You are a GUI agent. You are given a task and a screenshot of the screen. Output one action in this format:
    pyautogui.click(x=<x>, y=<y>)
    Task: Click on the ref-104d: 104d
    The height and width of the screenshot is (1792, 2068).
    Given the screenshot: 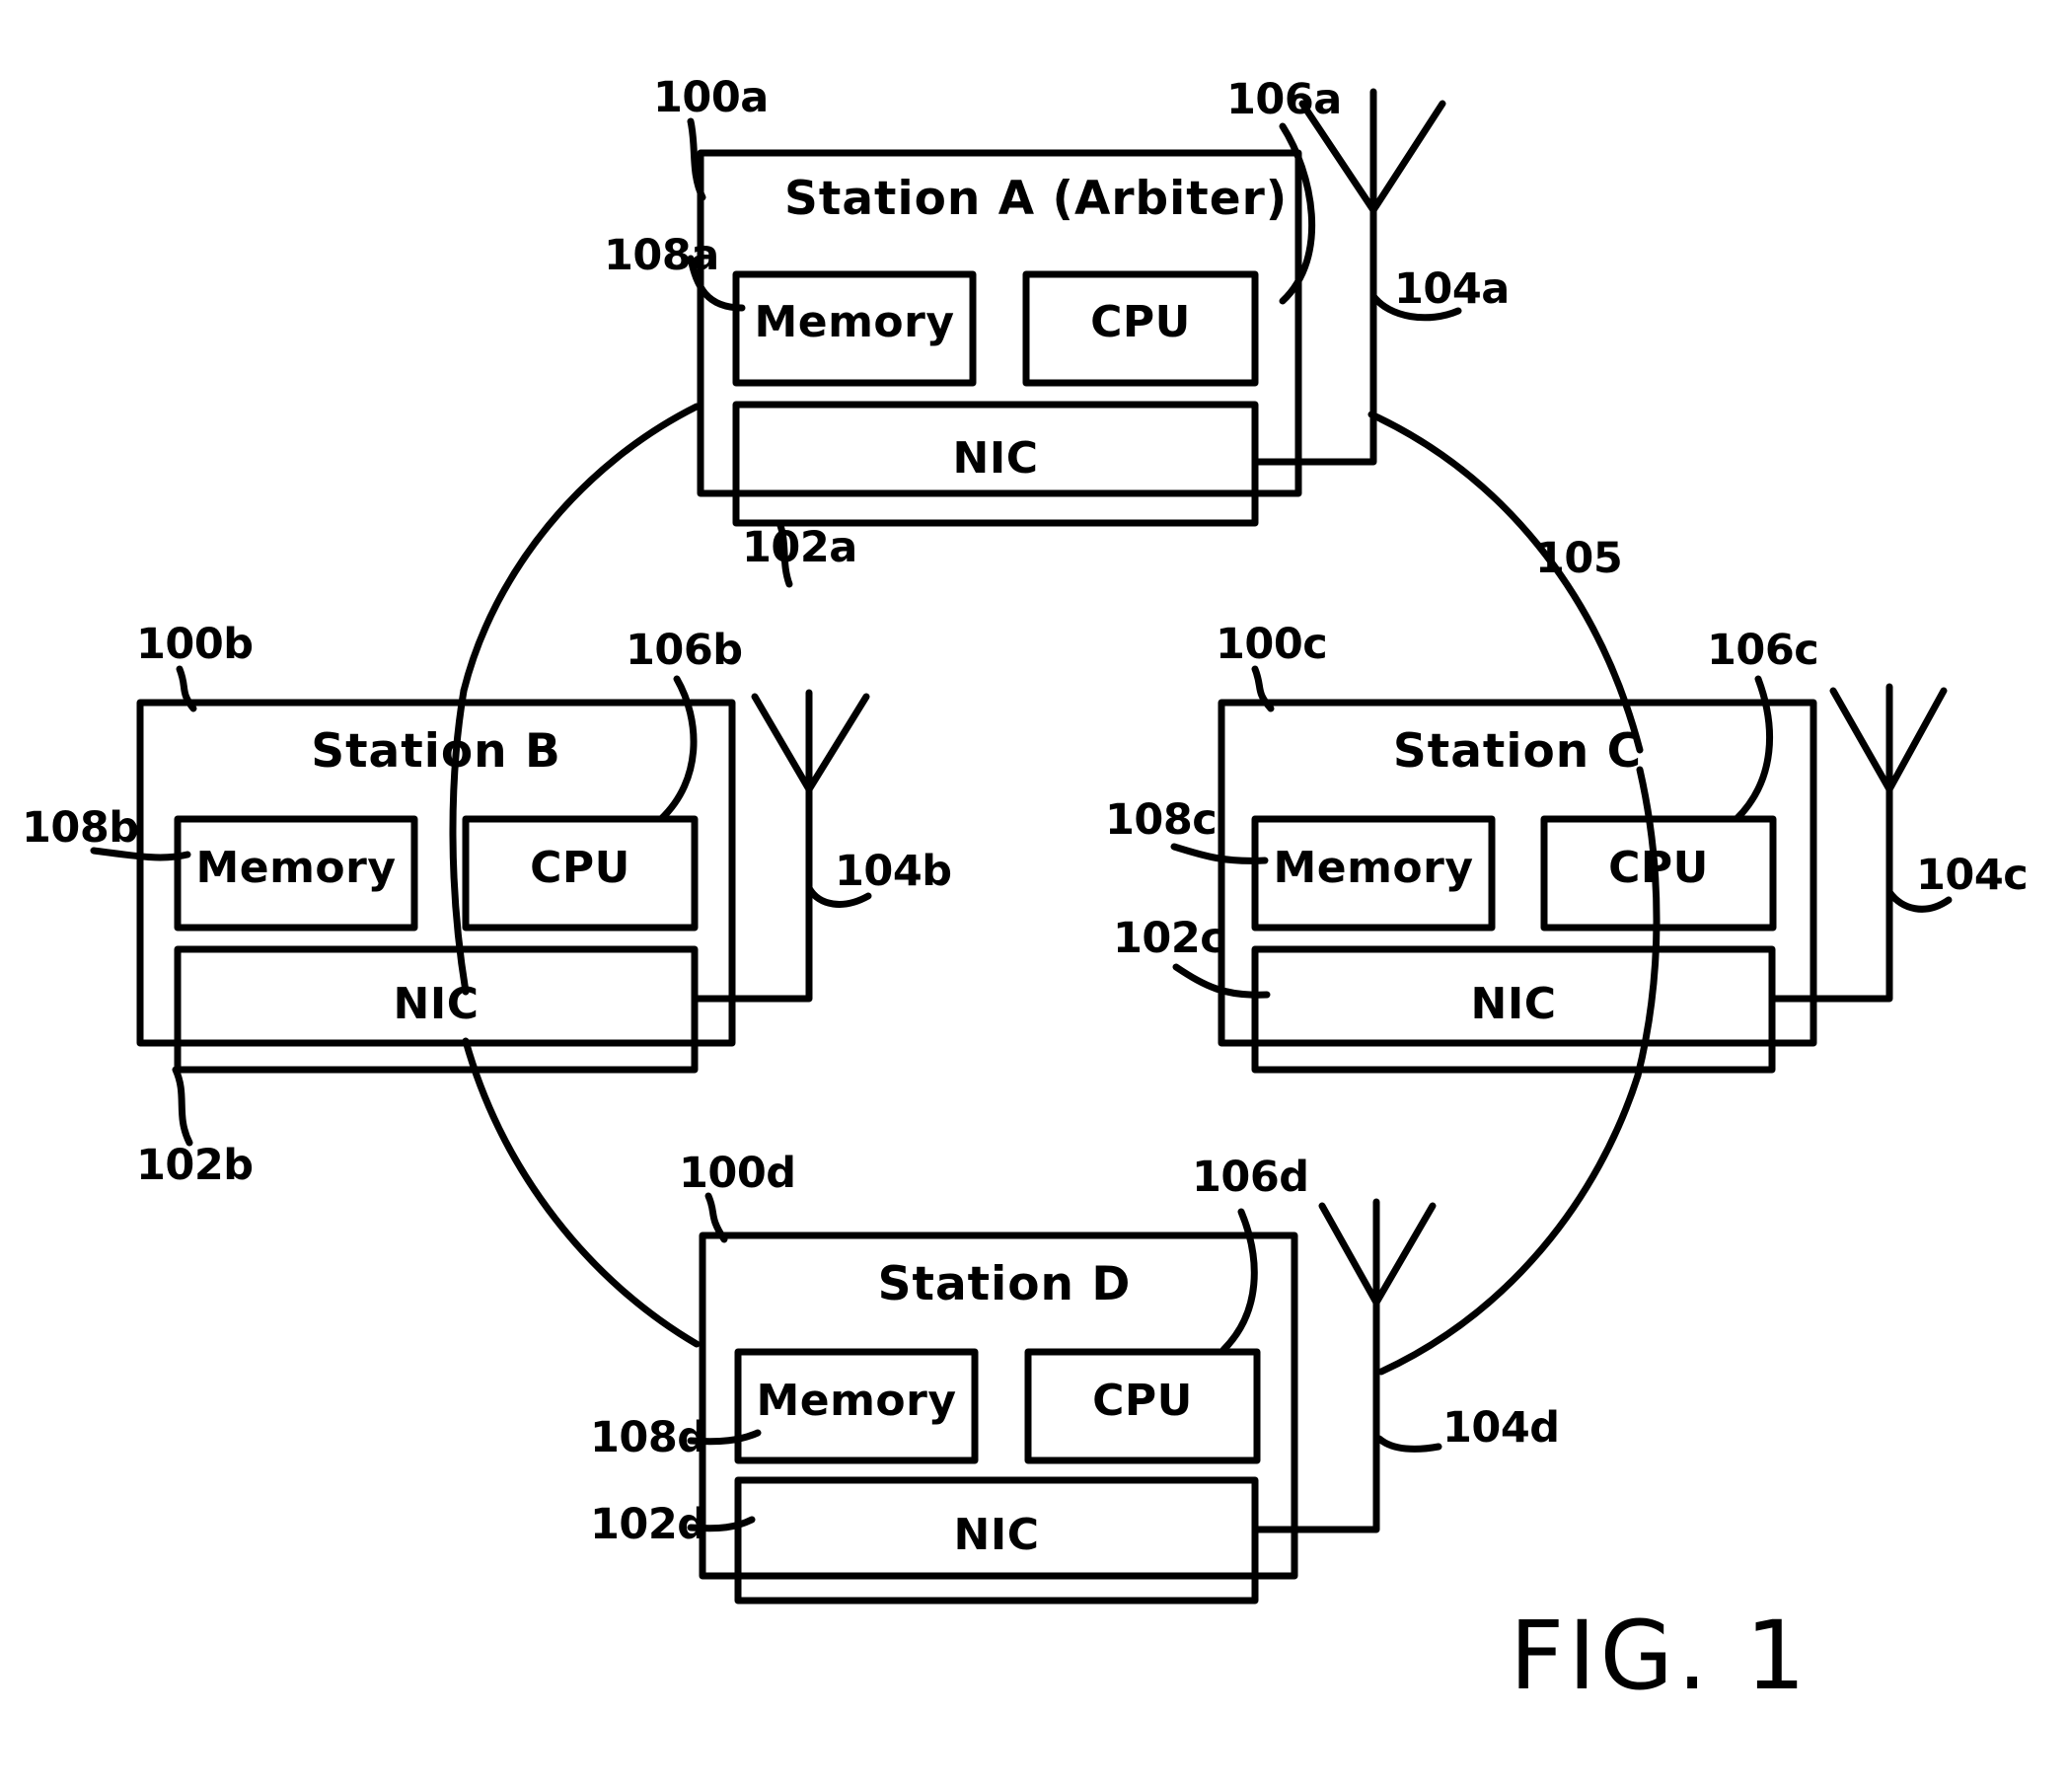 What is the action you would take?
    pyautogui.click(x=1501, y=1428)
    